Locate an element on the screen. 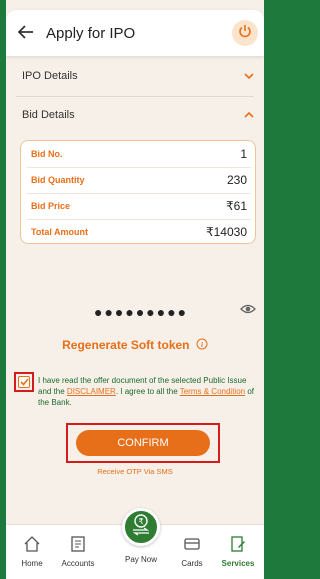  regenerate-soft-token-link: Regenerate Soft token i is located at coordinates (135, 345).